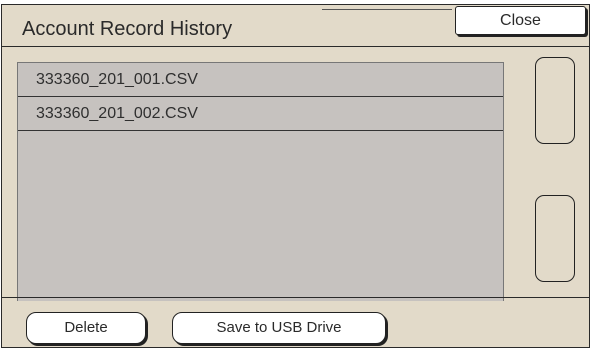  I want to click on file-list-item: 333360_201_002.CSV, so click(260, 114).